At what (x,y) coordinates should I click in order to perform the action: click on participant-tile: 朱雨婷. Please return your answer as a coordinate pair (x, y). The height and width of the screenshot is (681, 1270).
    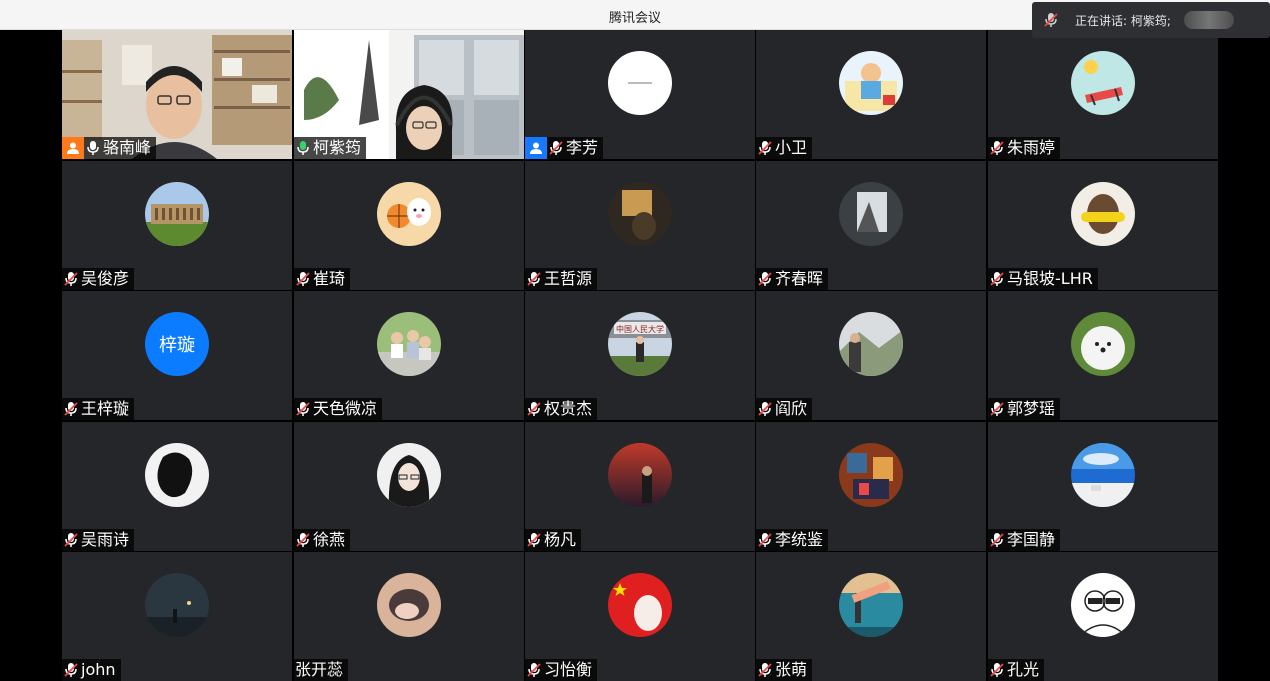
    Looking at the image, I should click on (1103, 94).